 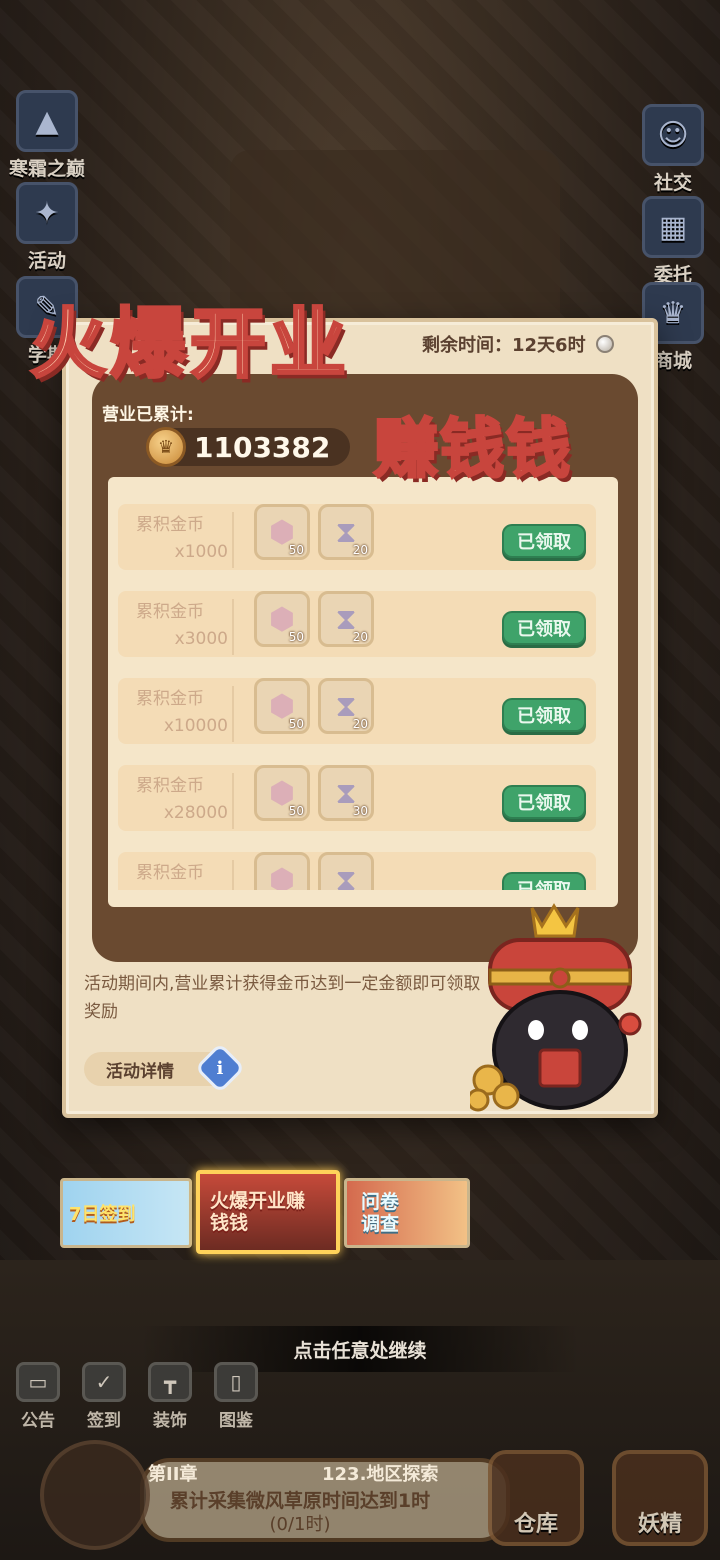 I want to click on side-button-frost-peak: ▲ 寒霜之巅, so click(x=47, y=135).